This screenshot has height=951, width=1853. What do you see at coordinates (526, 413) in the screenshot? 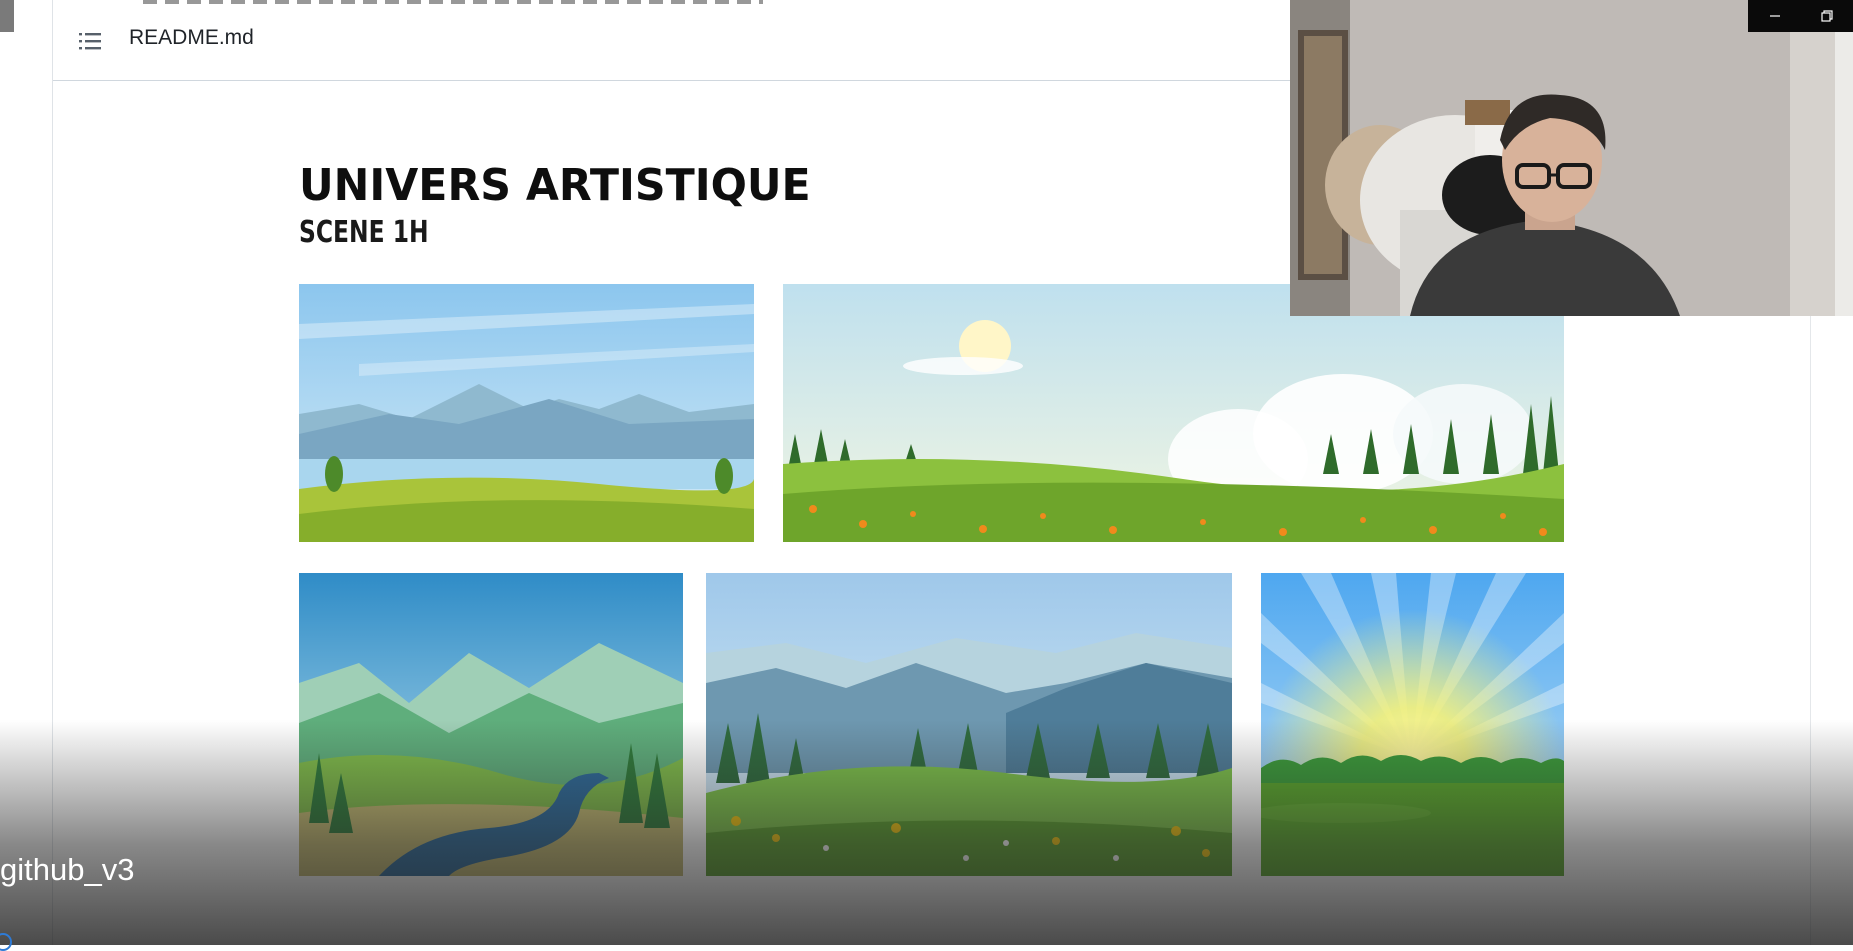
I see `lake-mountains-image` at bounding box center [526, 413].